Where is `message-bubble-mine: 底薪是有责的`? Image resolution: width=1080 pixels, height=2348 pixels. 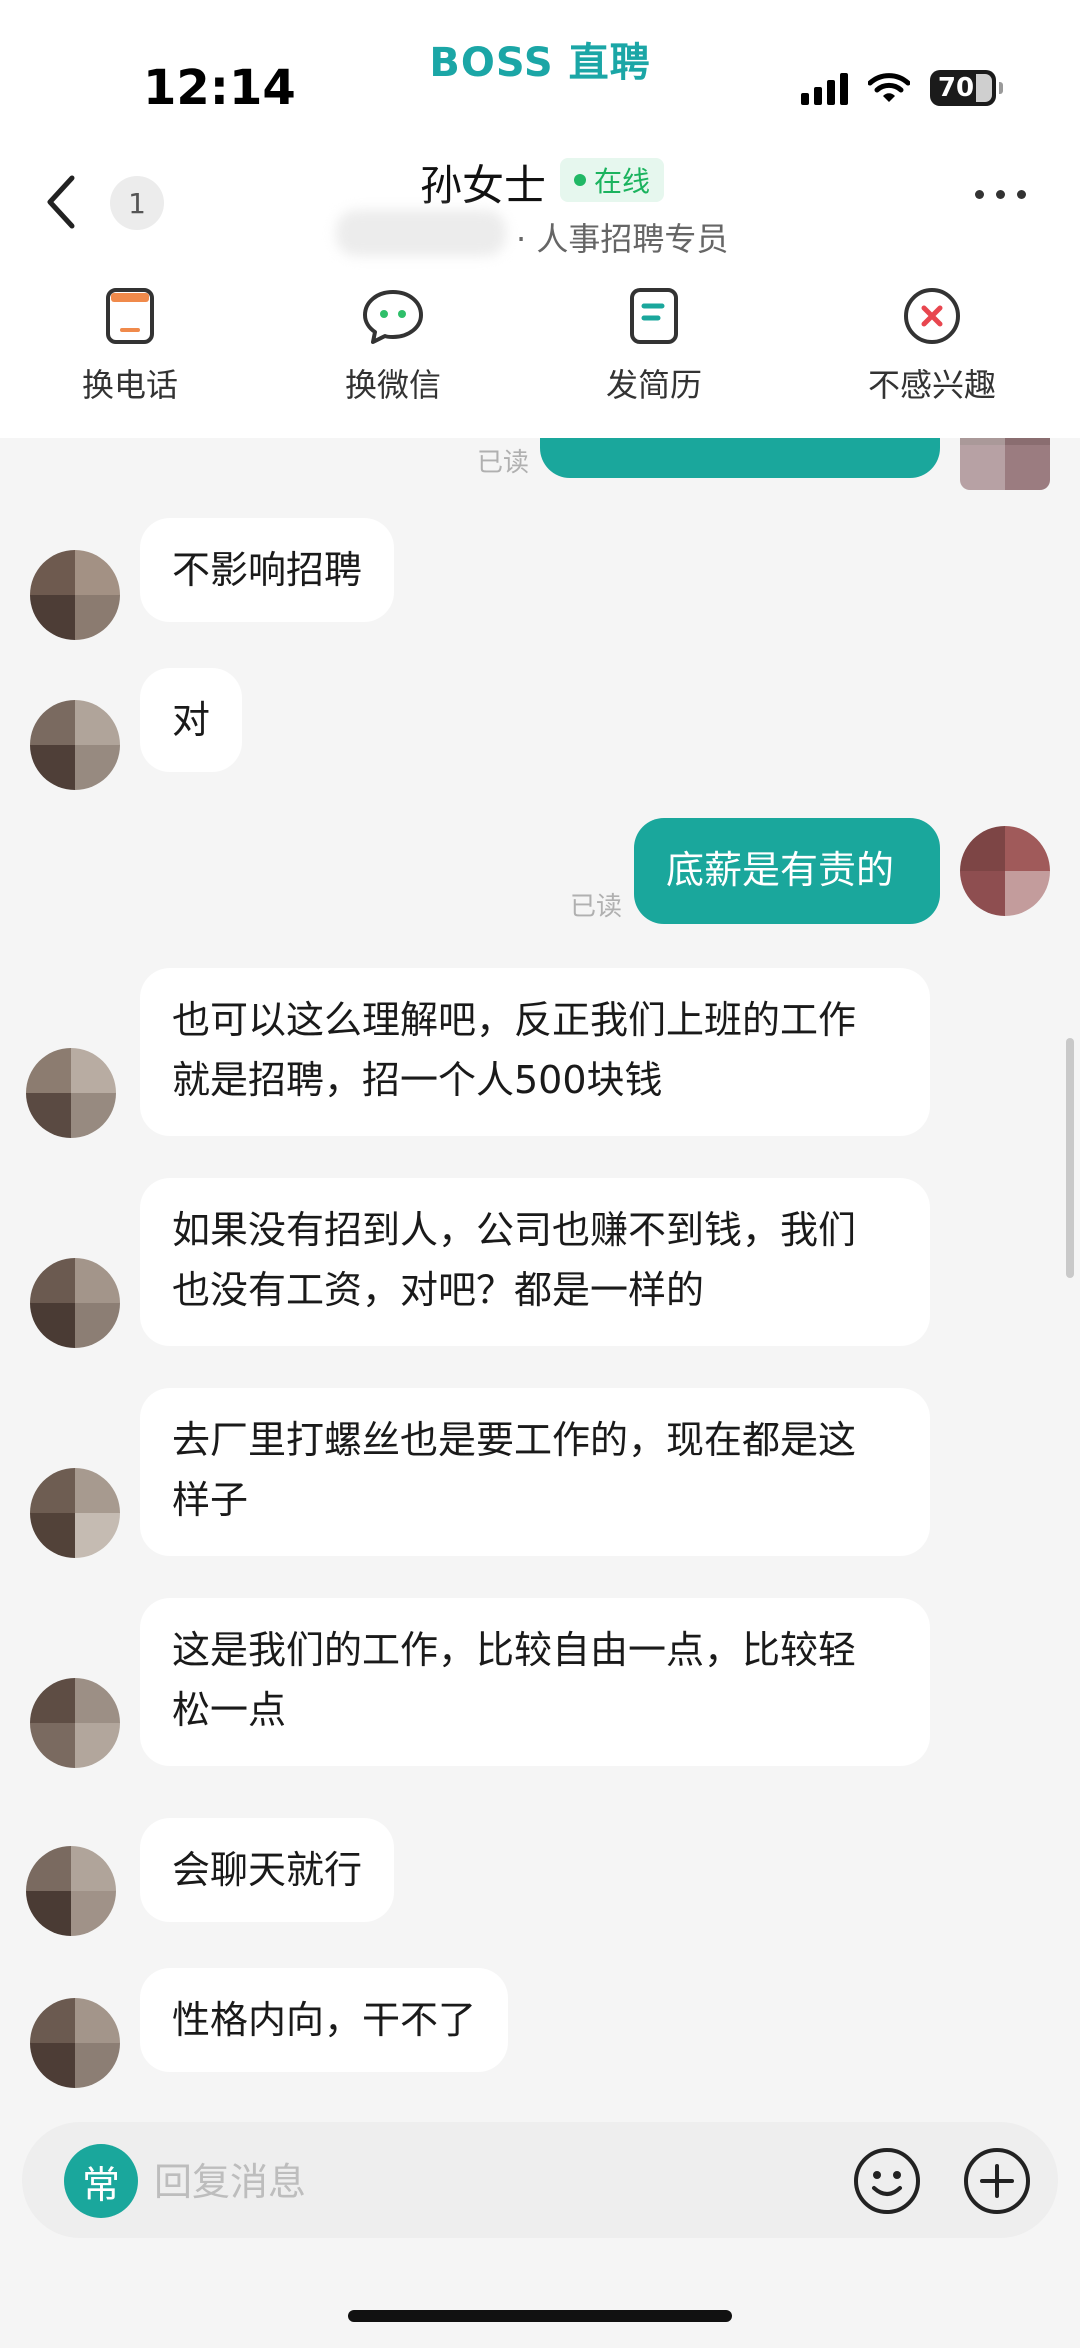
message-bubble-mine: 底薪是有责的 is located at coordinates (787, 871).